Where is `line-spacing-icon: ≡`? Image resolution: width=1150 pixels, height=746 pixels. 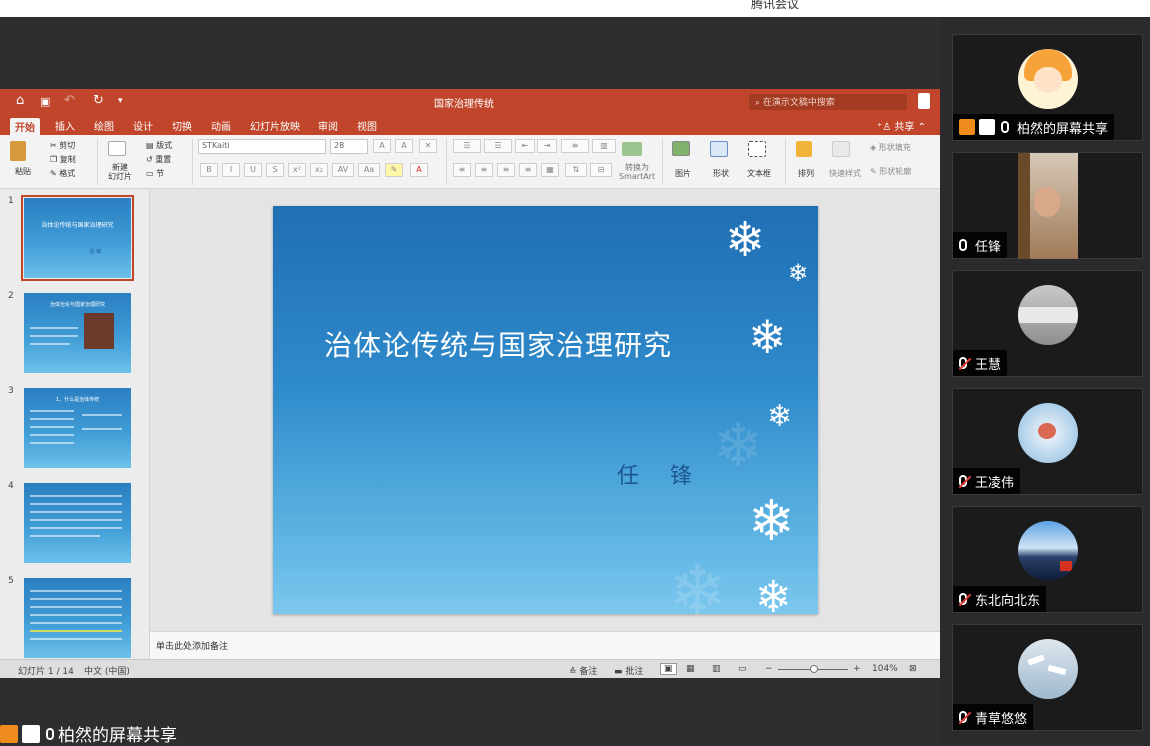 line-spacing-icon: ≡ is located at coordinates (575, 146).